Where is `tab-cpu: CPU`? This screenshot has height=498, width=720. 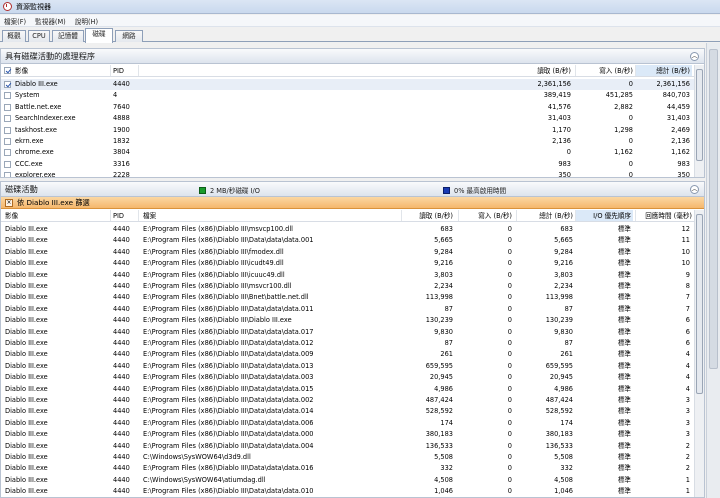 tab-cpu: CPU is located at coordinates (39, 36).